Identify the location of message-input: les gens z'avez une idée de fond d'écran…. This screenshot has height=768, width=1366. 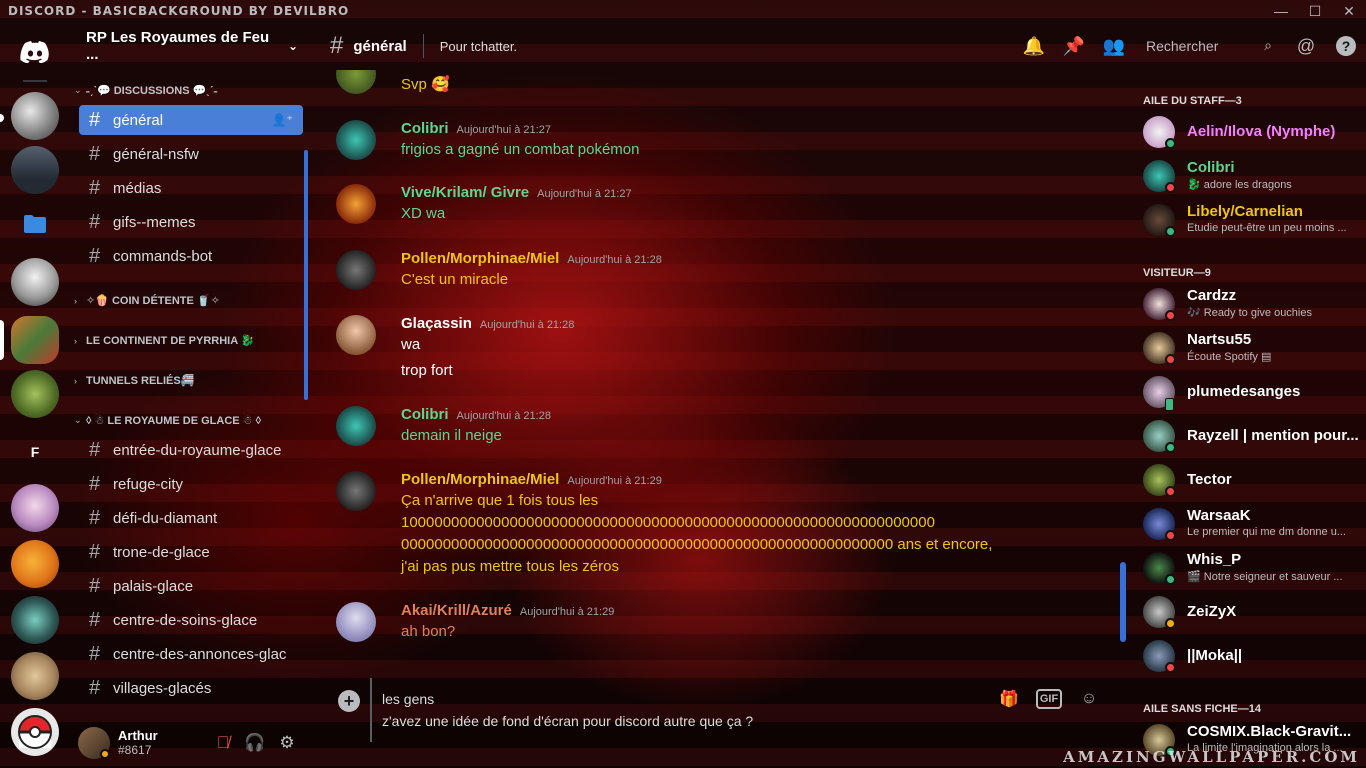
(567, 710).